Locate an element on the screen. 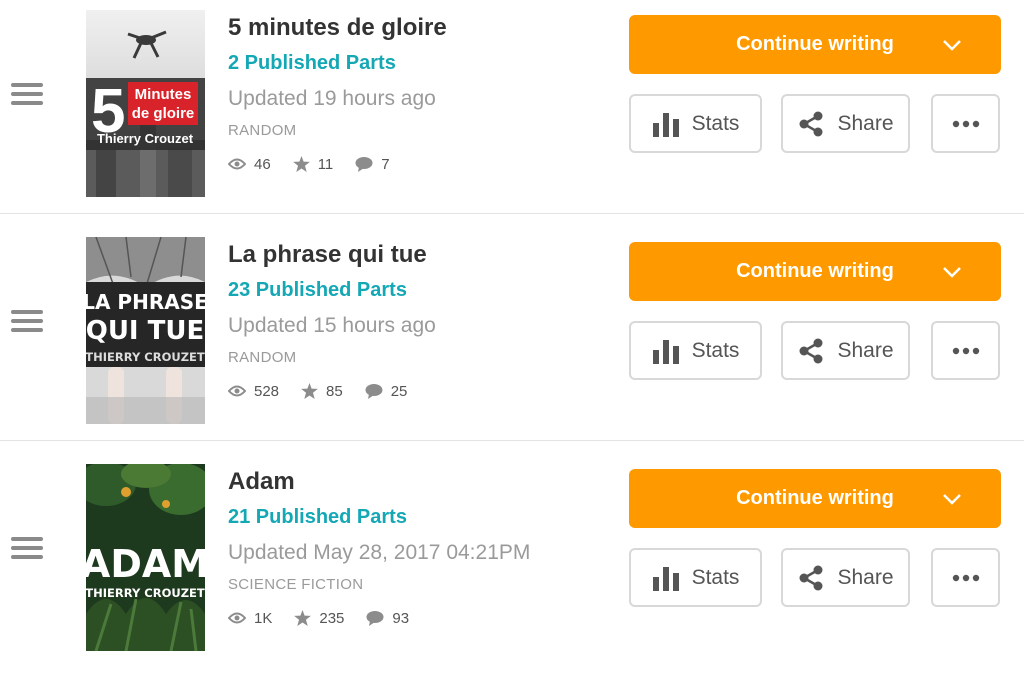 The image size is (1024, 681). votes-count: 11 is located at coordinates (325, 164).